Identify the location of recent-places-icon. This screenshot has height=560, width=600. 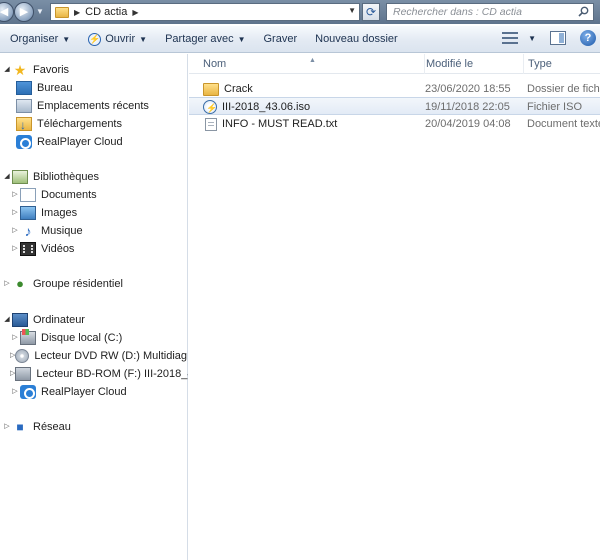
(24, 106).